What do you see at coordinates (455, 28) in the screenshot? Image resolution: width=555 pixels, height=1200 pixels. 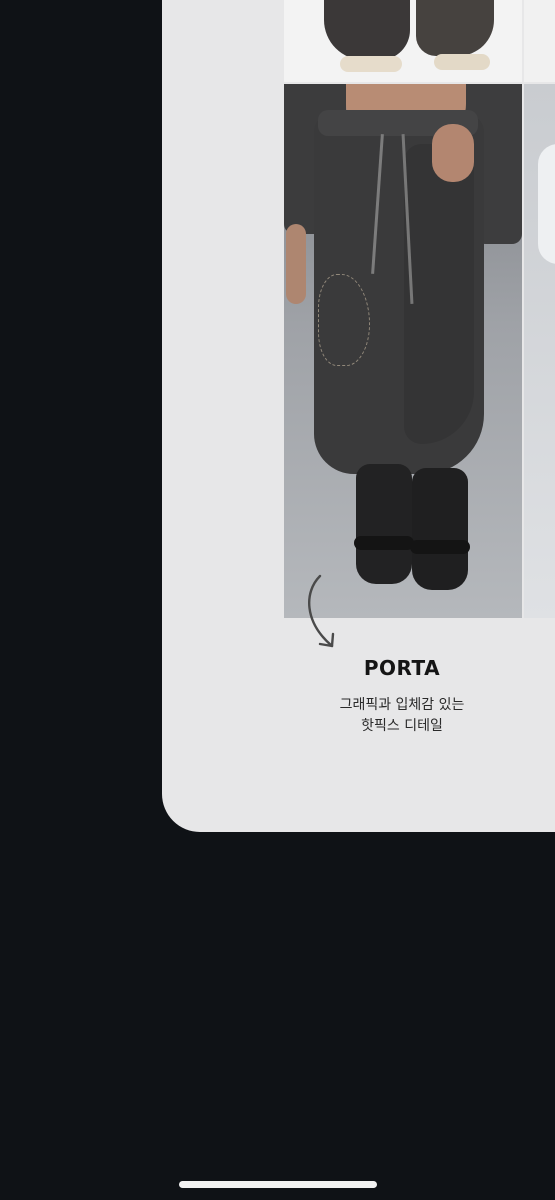 I see `pant-leg-right` at bounding box center [455, 28].